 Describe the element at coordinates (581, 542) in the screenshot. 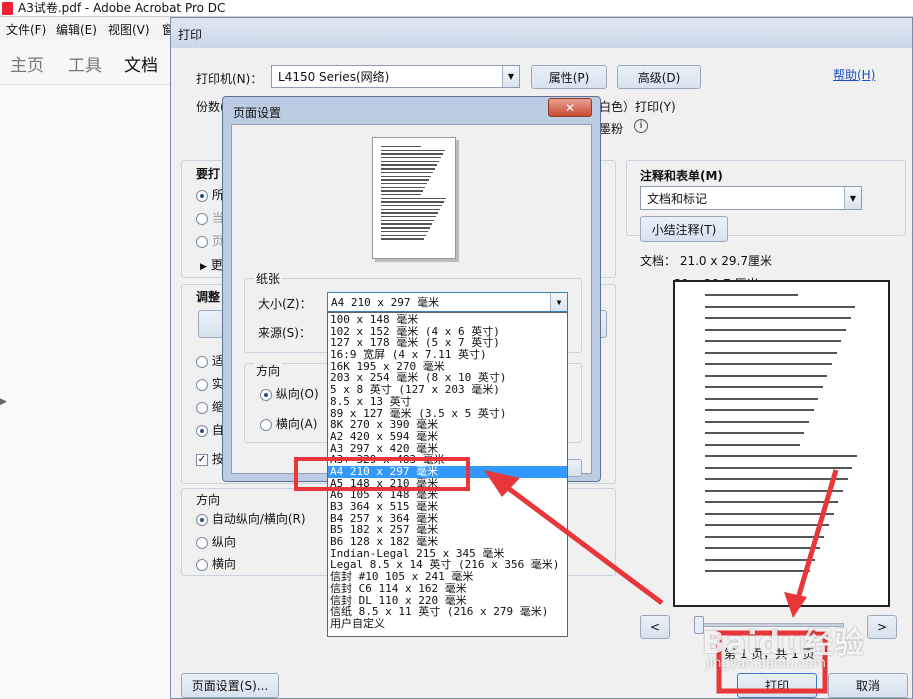

I see `annotation-arrow-a4` at that location.